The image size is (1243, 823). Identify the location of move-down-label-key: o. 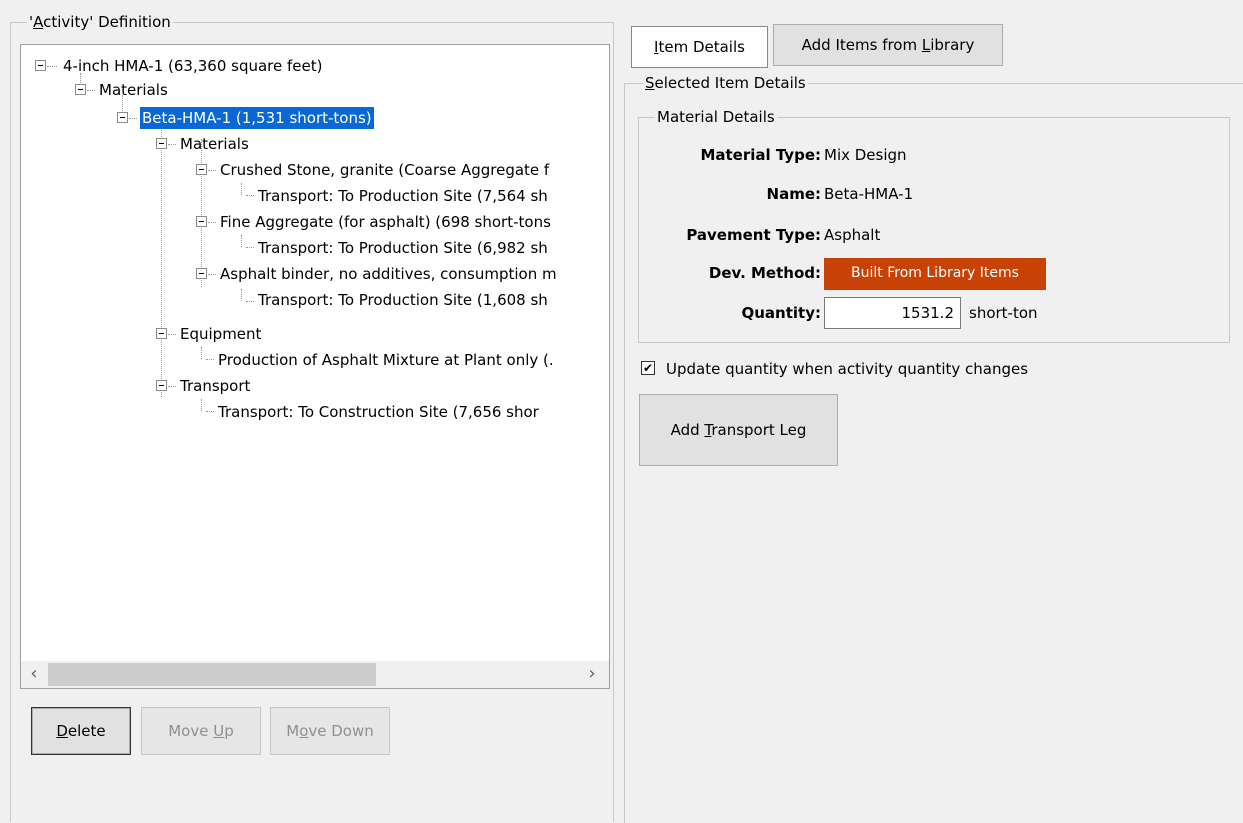
(304, 731).